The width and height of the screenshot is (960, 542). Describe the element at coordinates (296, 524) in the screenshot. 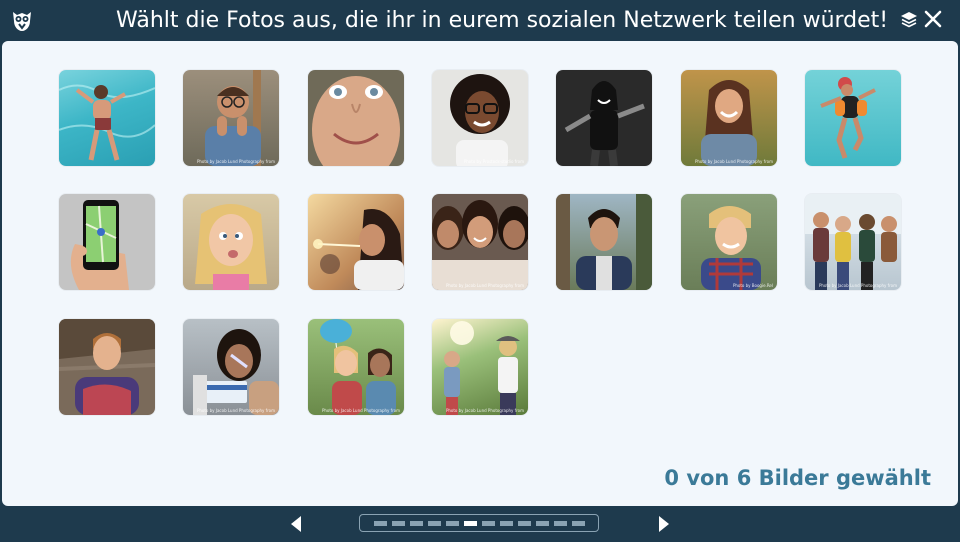

I see `arrow-left-icon` at that location.